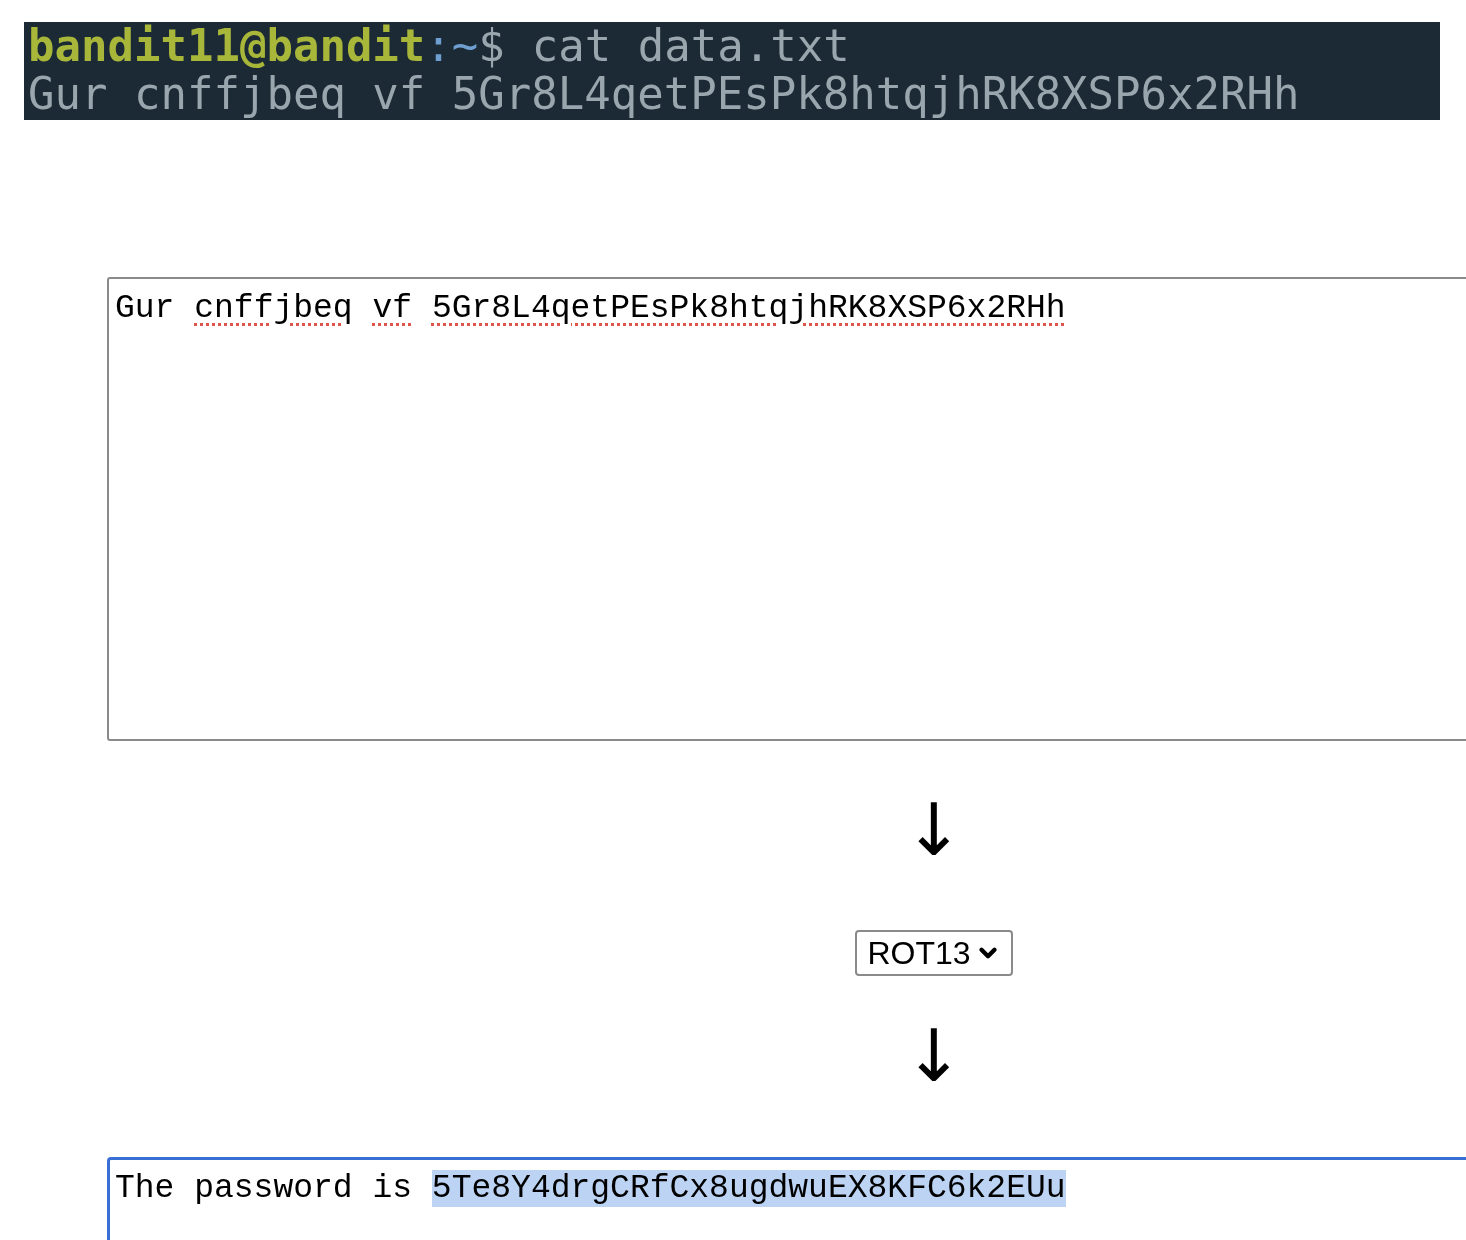  I want to click on command-text: cat data.txt, so click(690, 46).